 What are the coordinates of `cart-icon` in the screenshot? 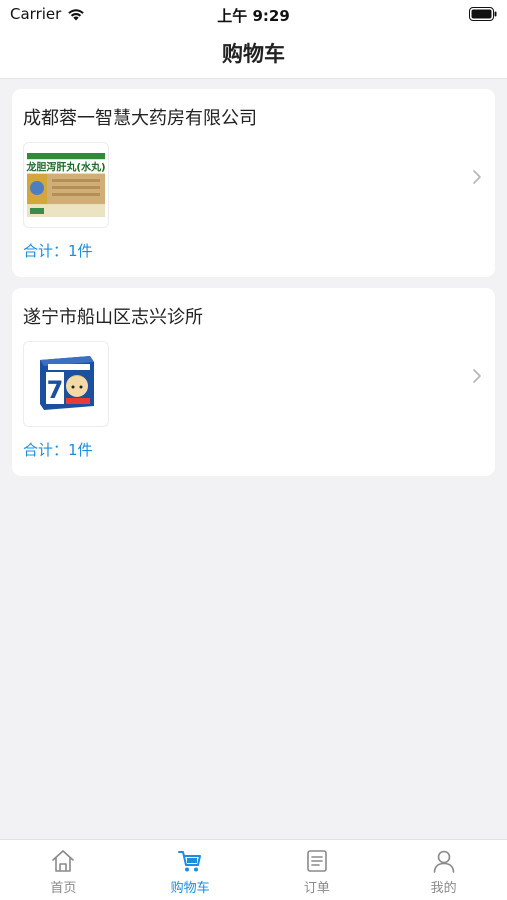 It's located at (190, 861).